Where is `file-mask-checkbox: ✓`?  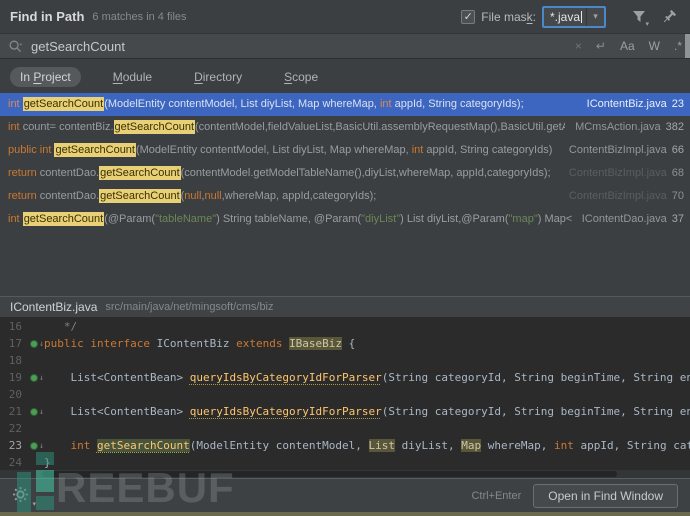 file-mask-checkbox: ✓ is located at coordinates (468, 16).